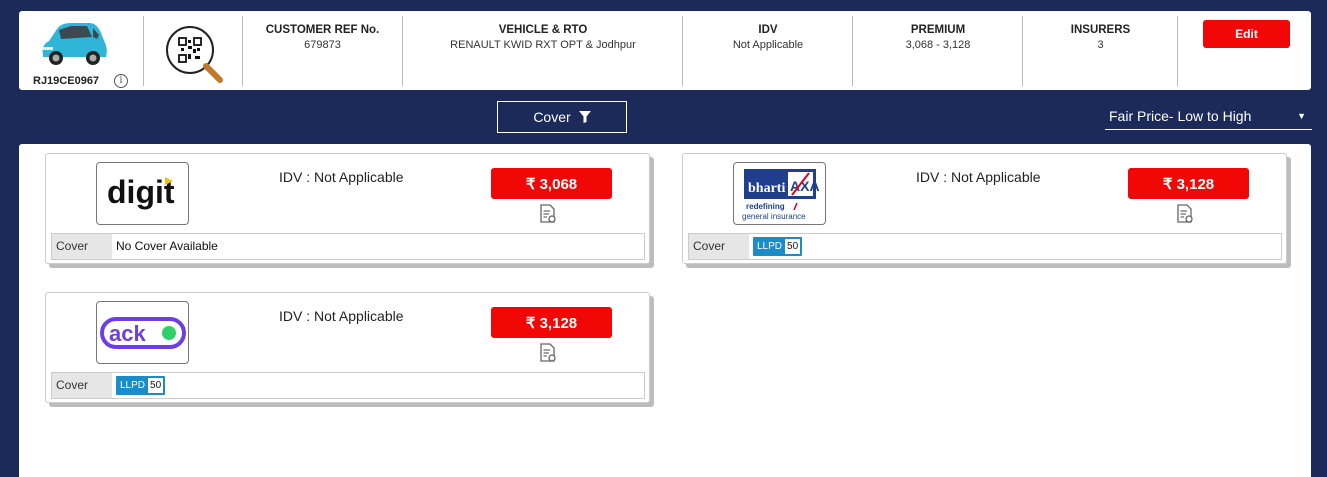  Describe the element at coordinates (1180, 116) in the screenshot. I see `sort-selected-value: Fair Price- Low to High` at that location.